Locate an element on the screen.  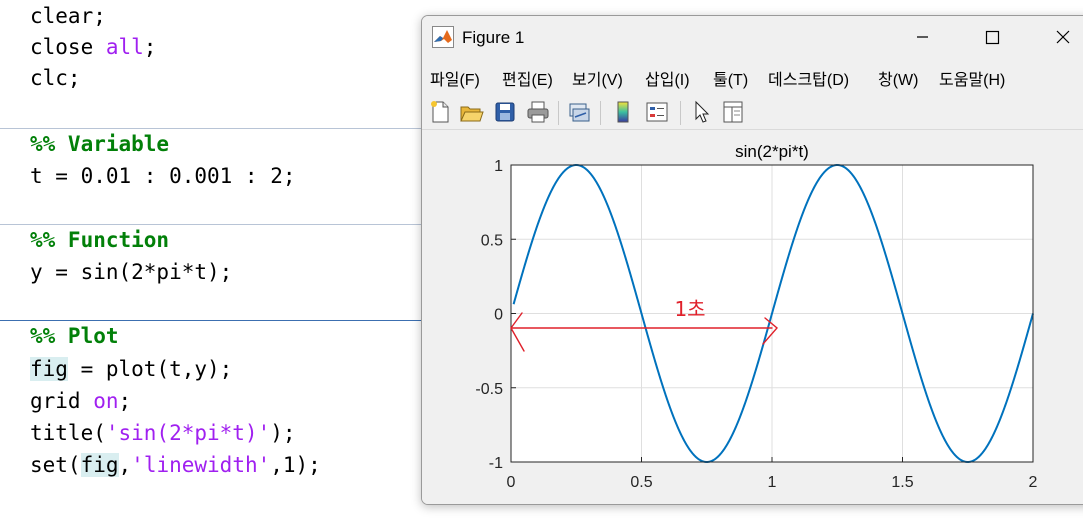
new-figure-icon is located at coordinates (440, 112).